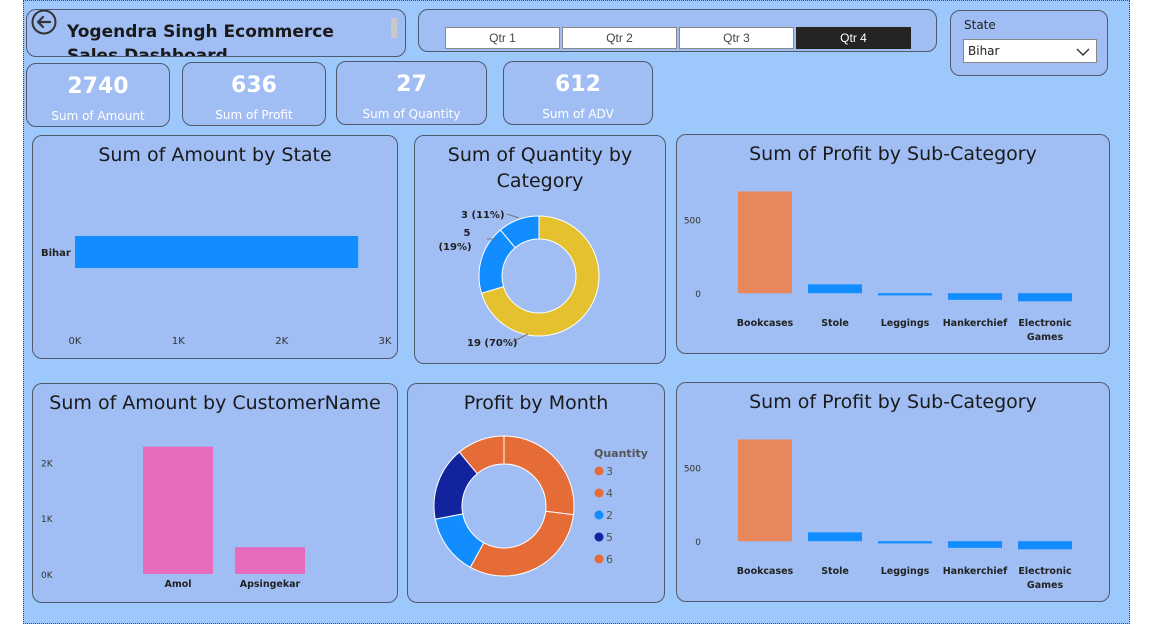 The image size is (1156, 642). Describe the element at coordinates (281, 341) in the screenshot. I see `x-tick-label: 2K` at that location.